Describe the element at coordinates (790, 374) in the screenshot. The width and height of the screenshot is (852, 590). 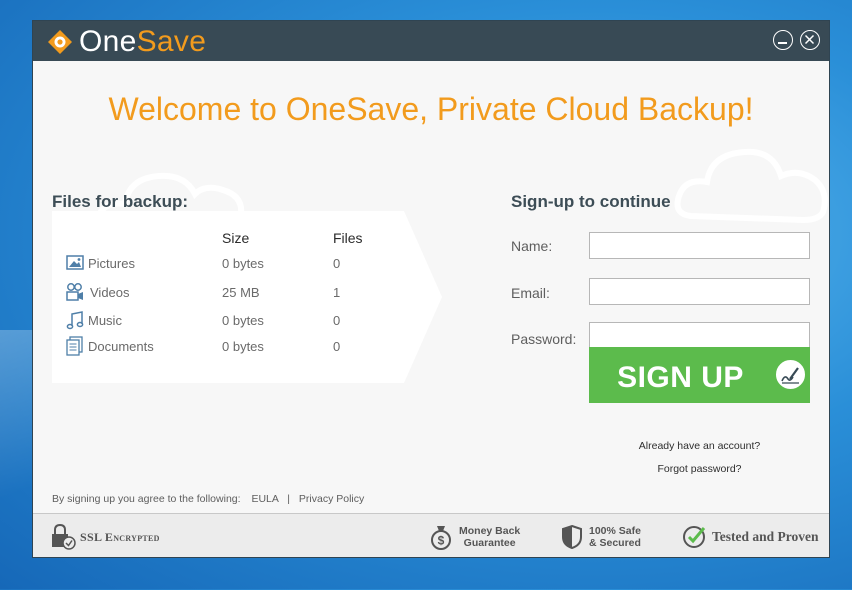
I see `signature-pen-icon` at that location.